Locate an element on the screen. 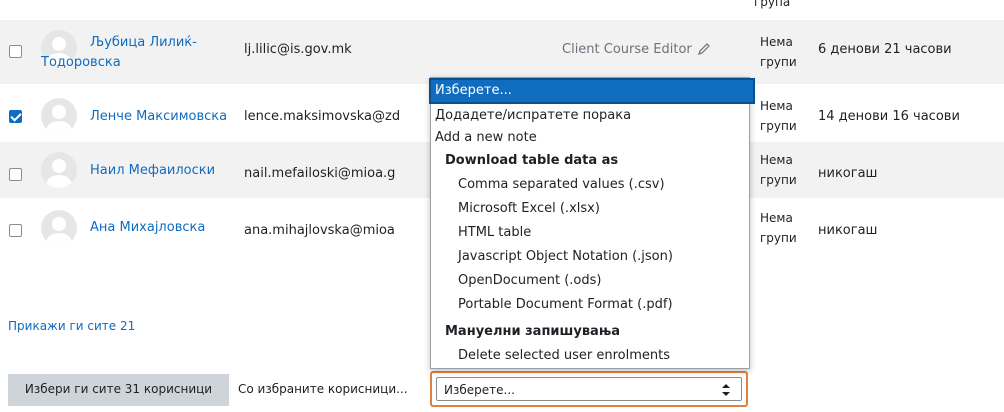 This screenshot has height=412, width=1004. email-cell: ana.mihajlovska@mioa is located at coordinates (319, 230).